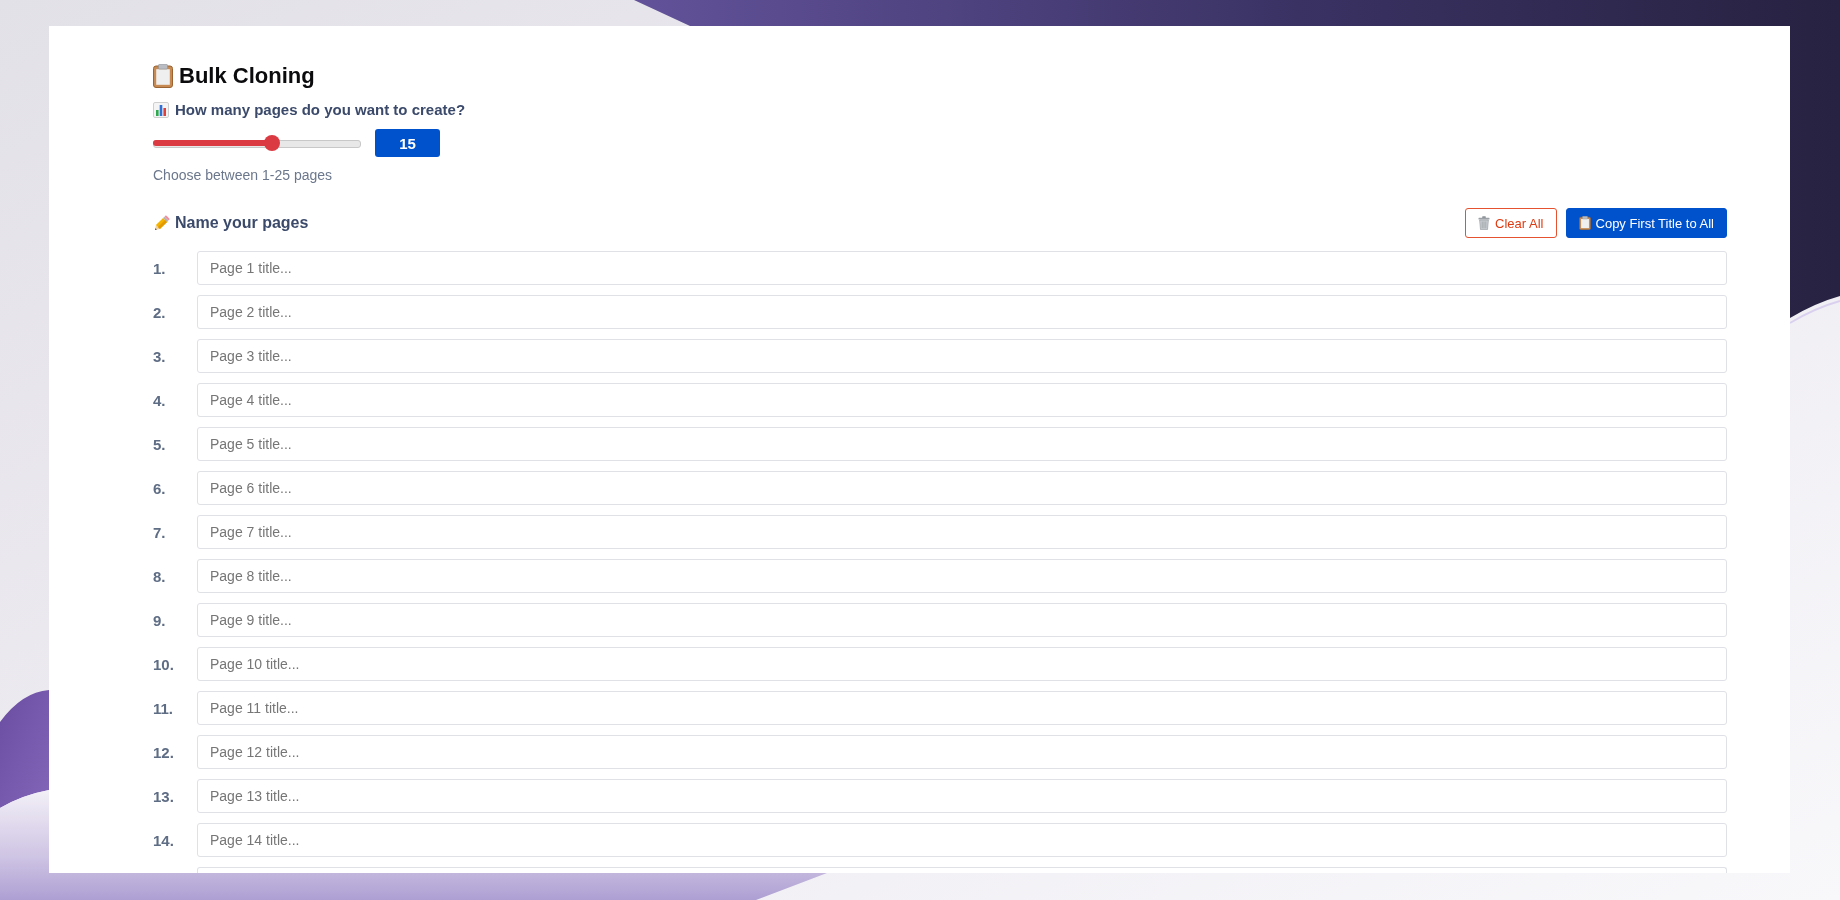 The width and height of the screenshot is (1840, 900). I want to click on page-title-input, so click(962, 870).